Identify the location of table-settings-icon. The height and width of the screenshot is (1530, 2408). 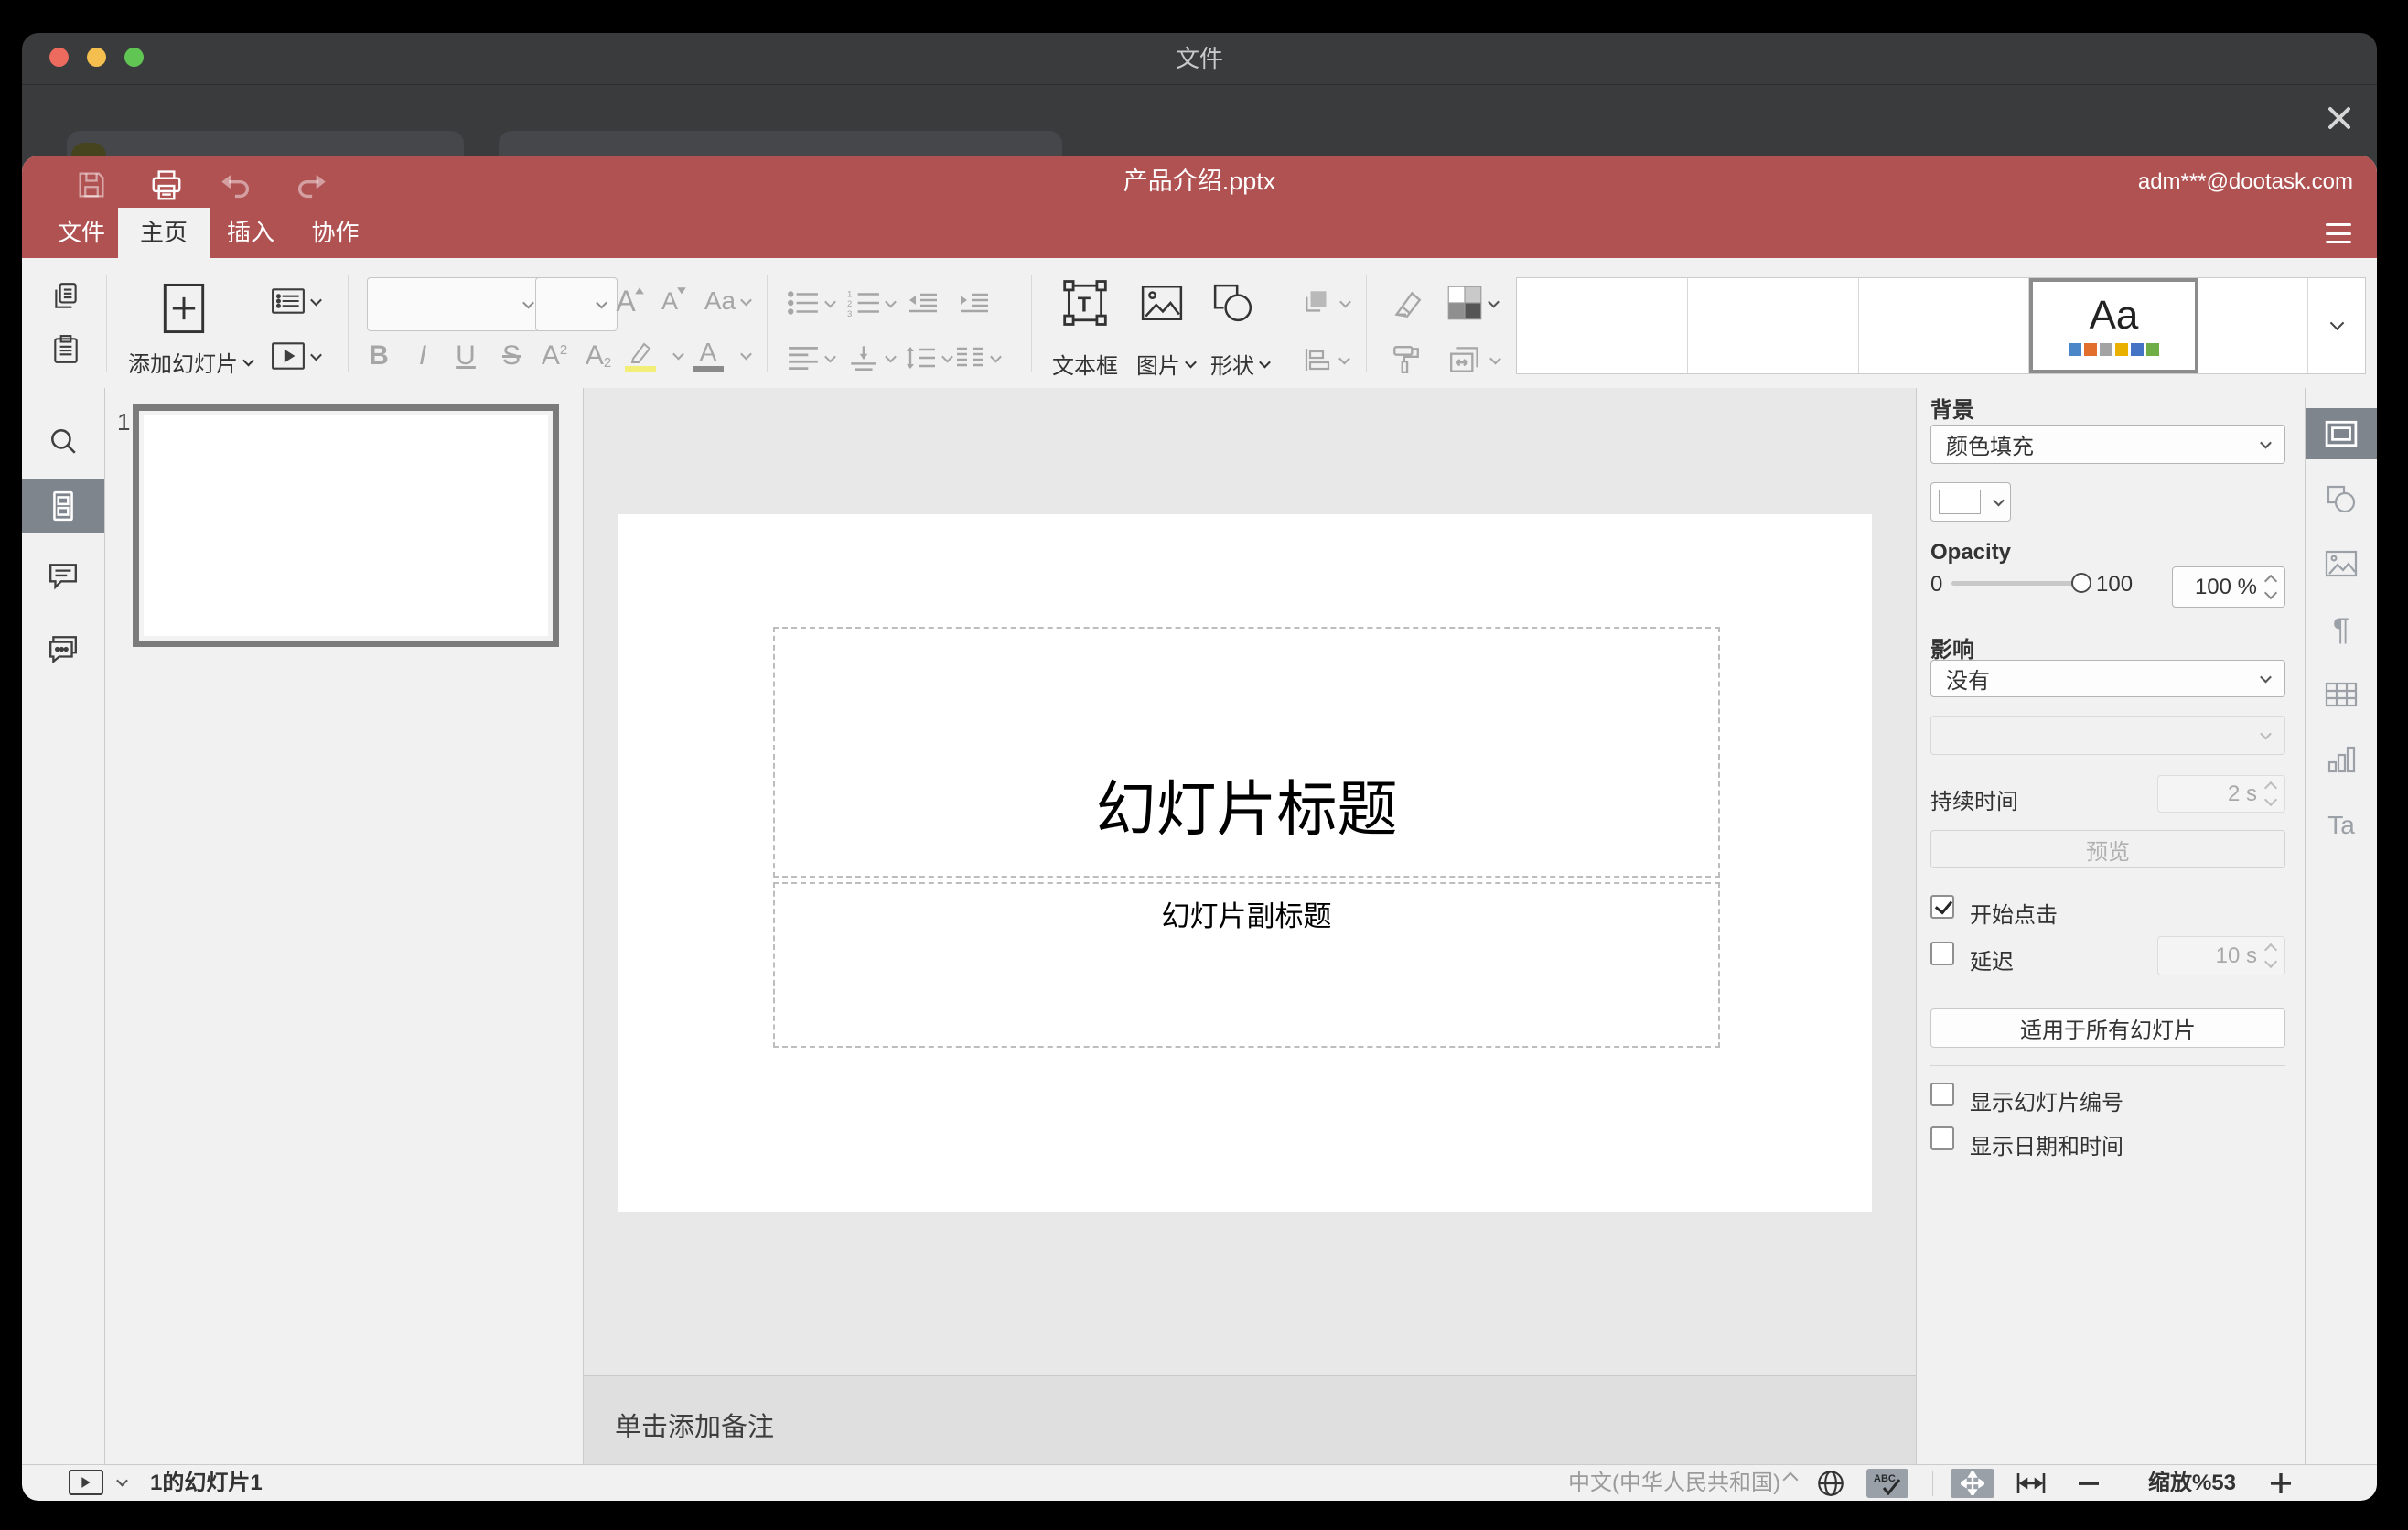
(2341, 694).